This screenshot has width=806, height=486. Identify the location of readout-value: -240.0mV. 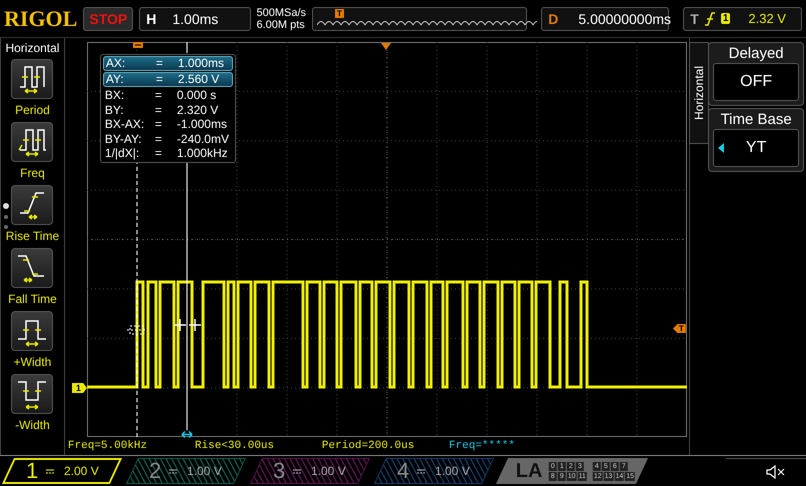
(203, 139).